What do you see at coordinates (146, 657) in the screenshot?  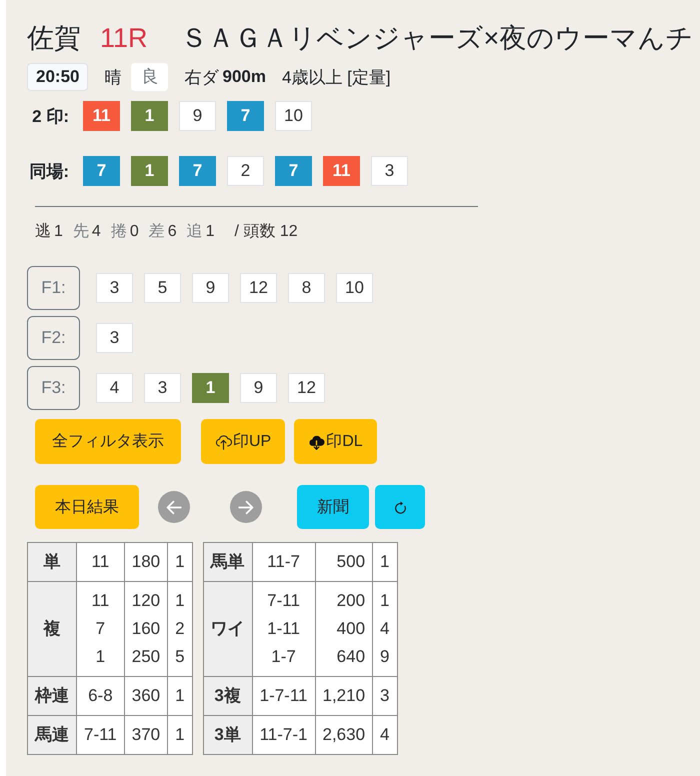 I see `payout-text: 250` at bounding box center [146, 657].